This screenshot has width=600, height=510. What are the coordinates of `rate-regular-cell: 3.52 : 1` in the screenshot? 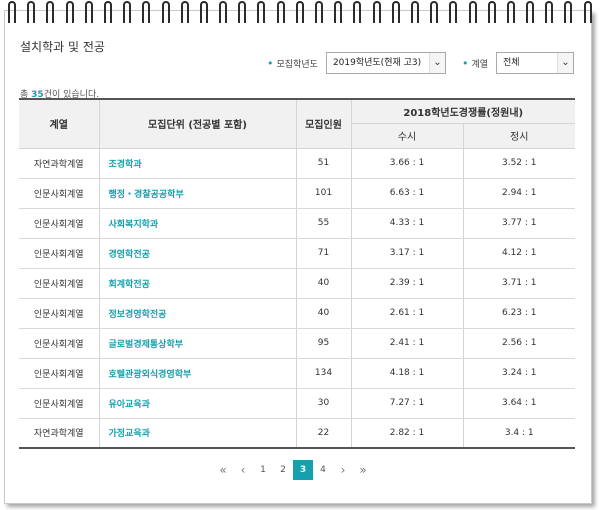 It's located at (518, 163).